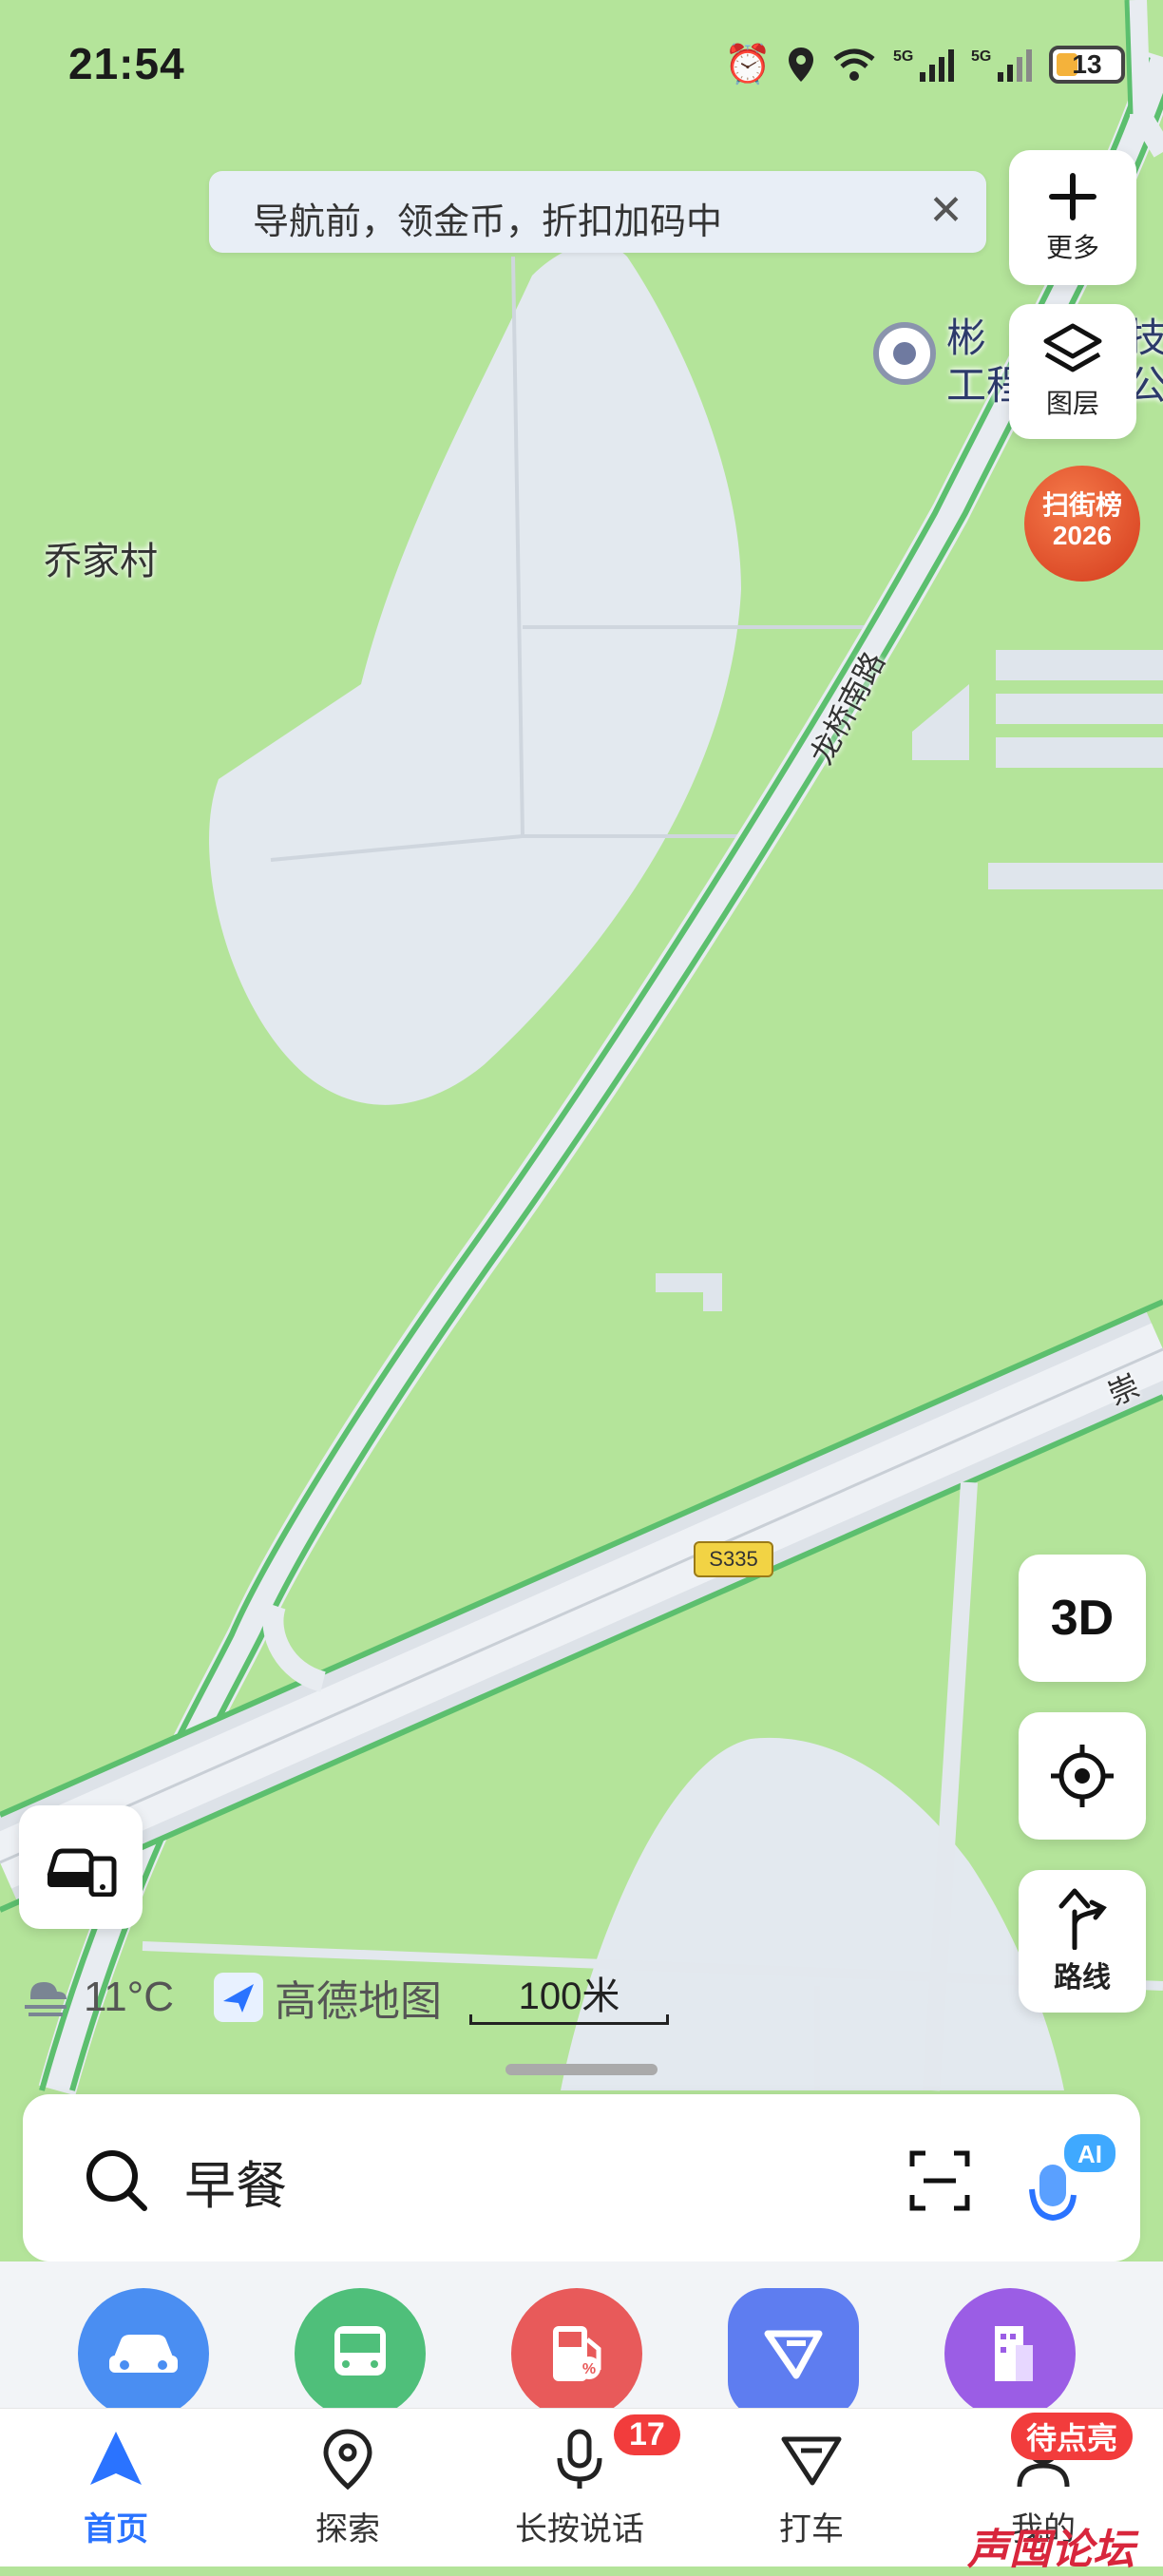 This screenshot has height=2576, width=1163. I want to click on bus-icon, so click(360, 2351).